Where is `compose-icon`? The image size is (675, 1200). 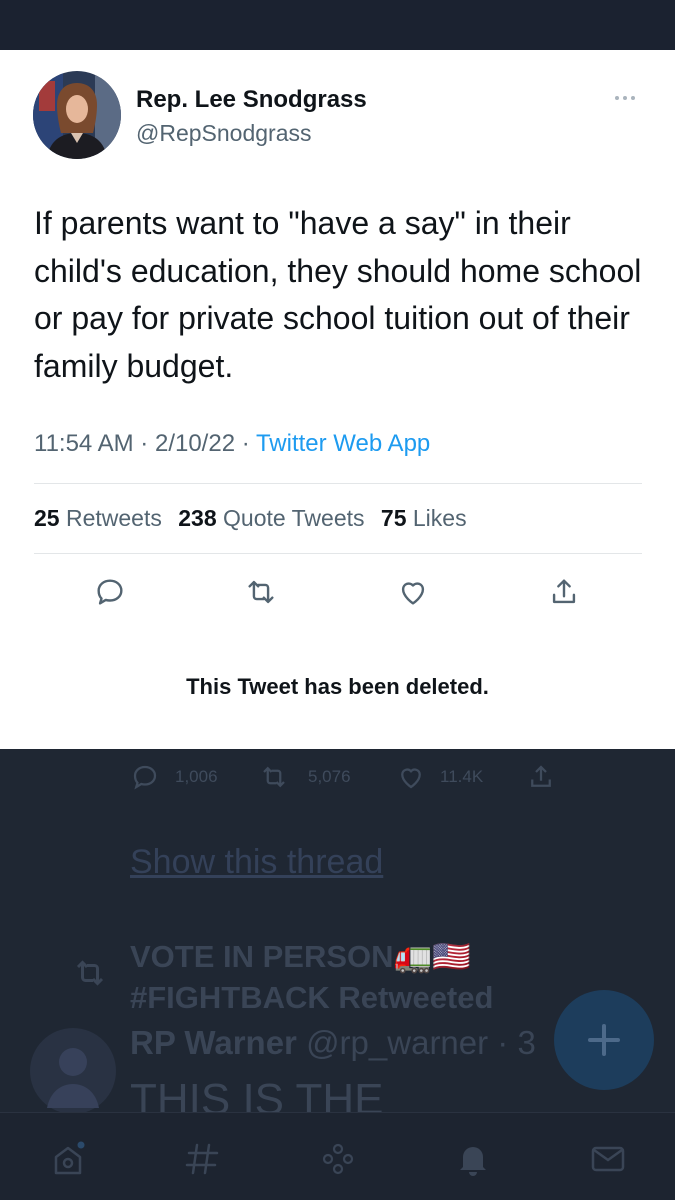
compose-icon is located at coordinates (604, 1040).